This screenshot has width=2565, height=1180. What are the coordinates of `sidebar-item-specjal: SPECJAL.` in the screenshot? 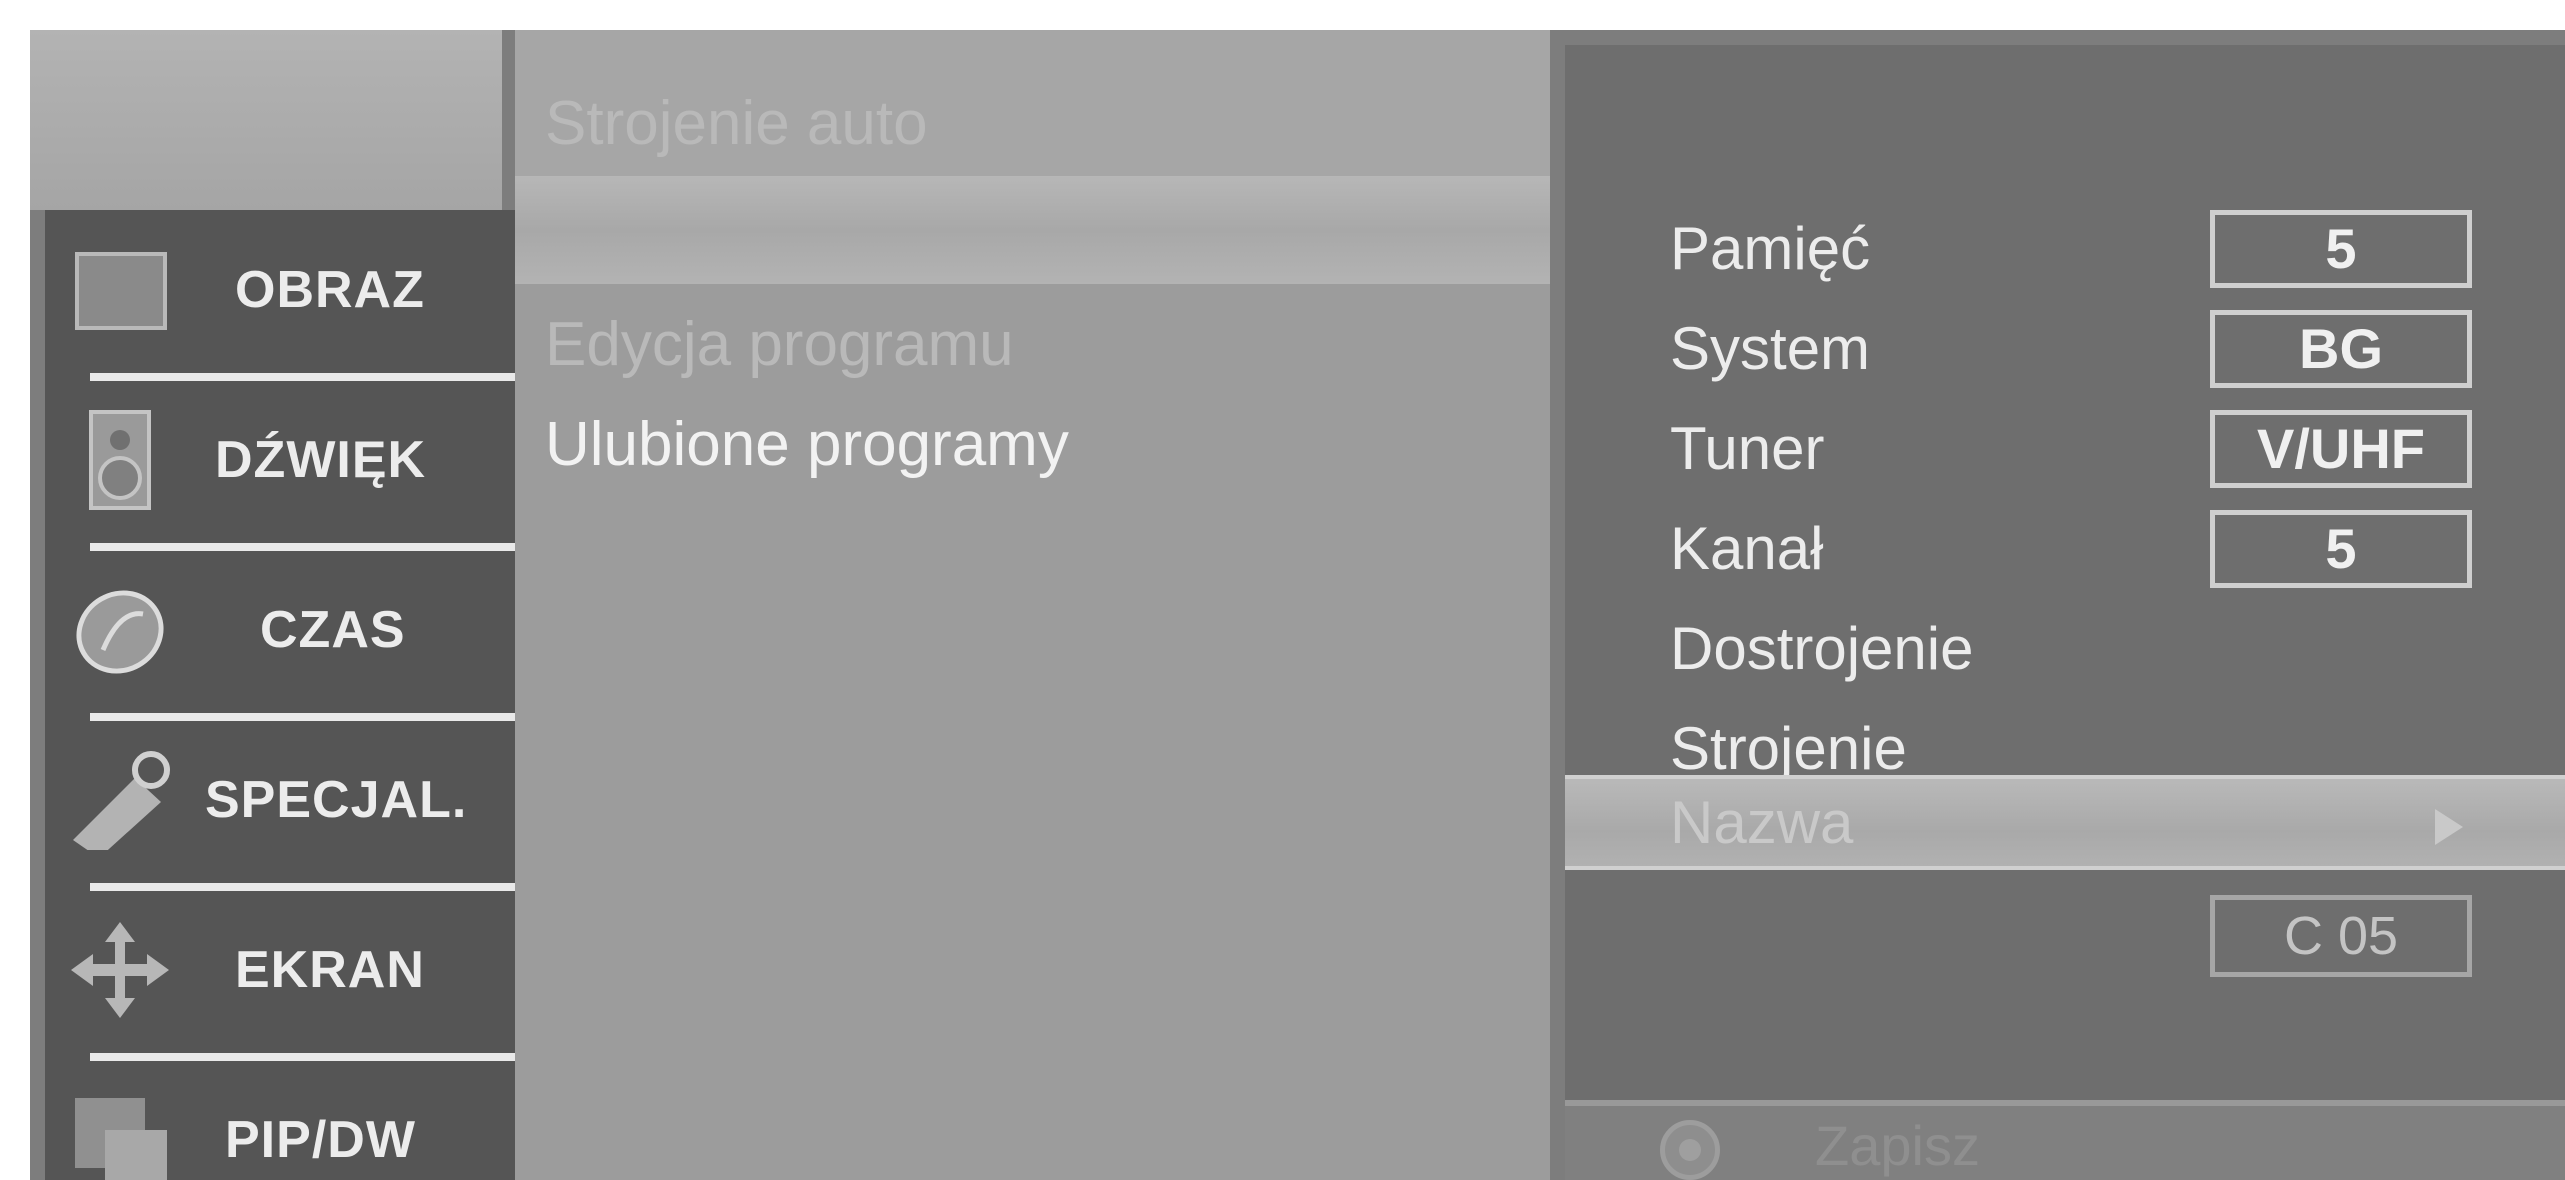 It's located at (280, 800).